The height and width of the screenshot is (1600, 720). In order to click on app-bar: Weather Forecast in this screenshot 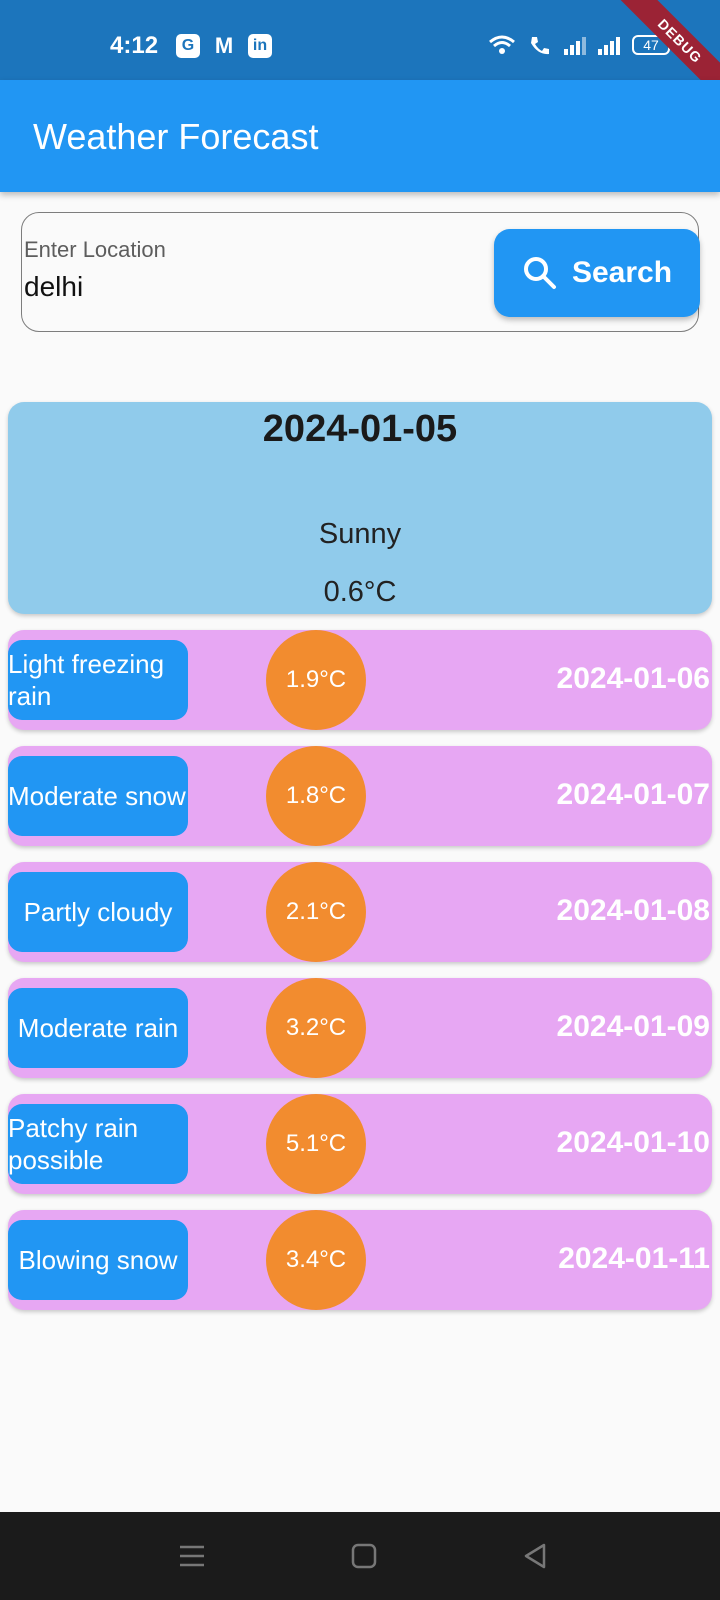, I will do `click(360, 136)`.